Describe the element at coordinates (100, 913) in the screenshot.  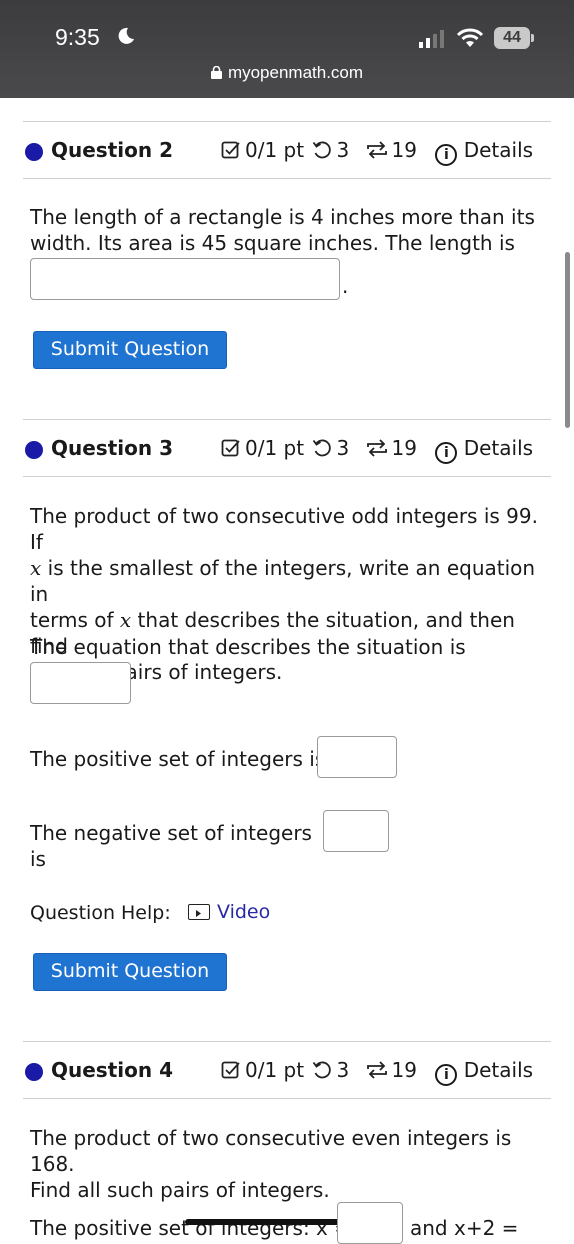
I see `question-help-label: Question Help:` at that location.